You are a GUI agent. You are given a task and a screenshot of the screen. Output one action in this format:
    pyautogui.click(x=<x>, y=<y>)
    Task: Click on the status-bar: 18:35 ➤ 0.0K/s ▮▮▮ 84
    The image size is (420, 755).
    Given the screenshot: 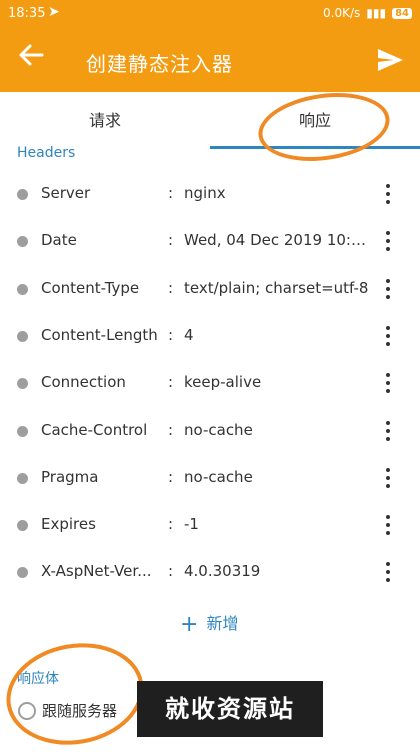 What is the action you would take?
    pyautogui.click(x=210, y=14)
    